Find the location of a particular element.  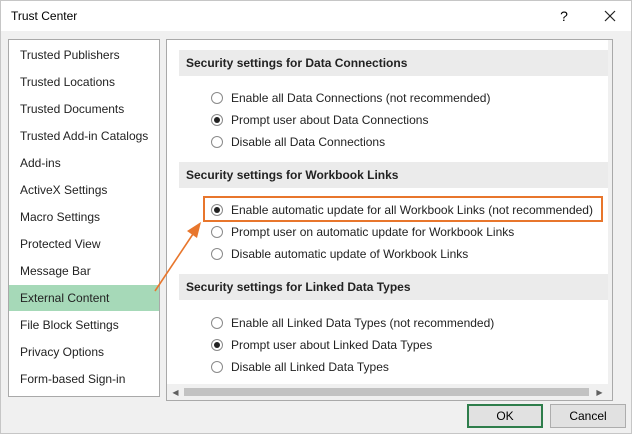

radio-disable-linked-data-types is located at coordinates (217, 367).